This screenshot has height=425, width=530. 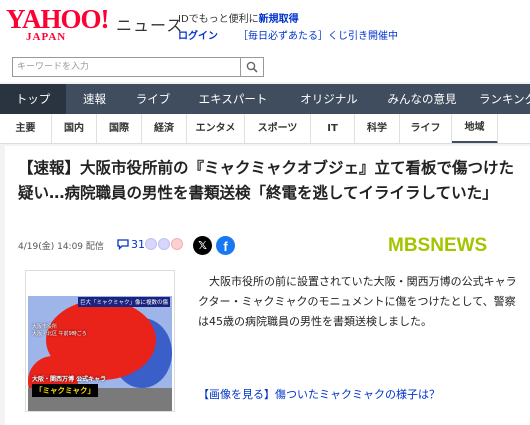 I want to click on category-it: IT, so click(x=333, y=128).